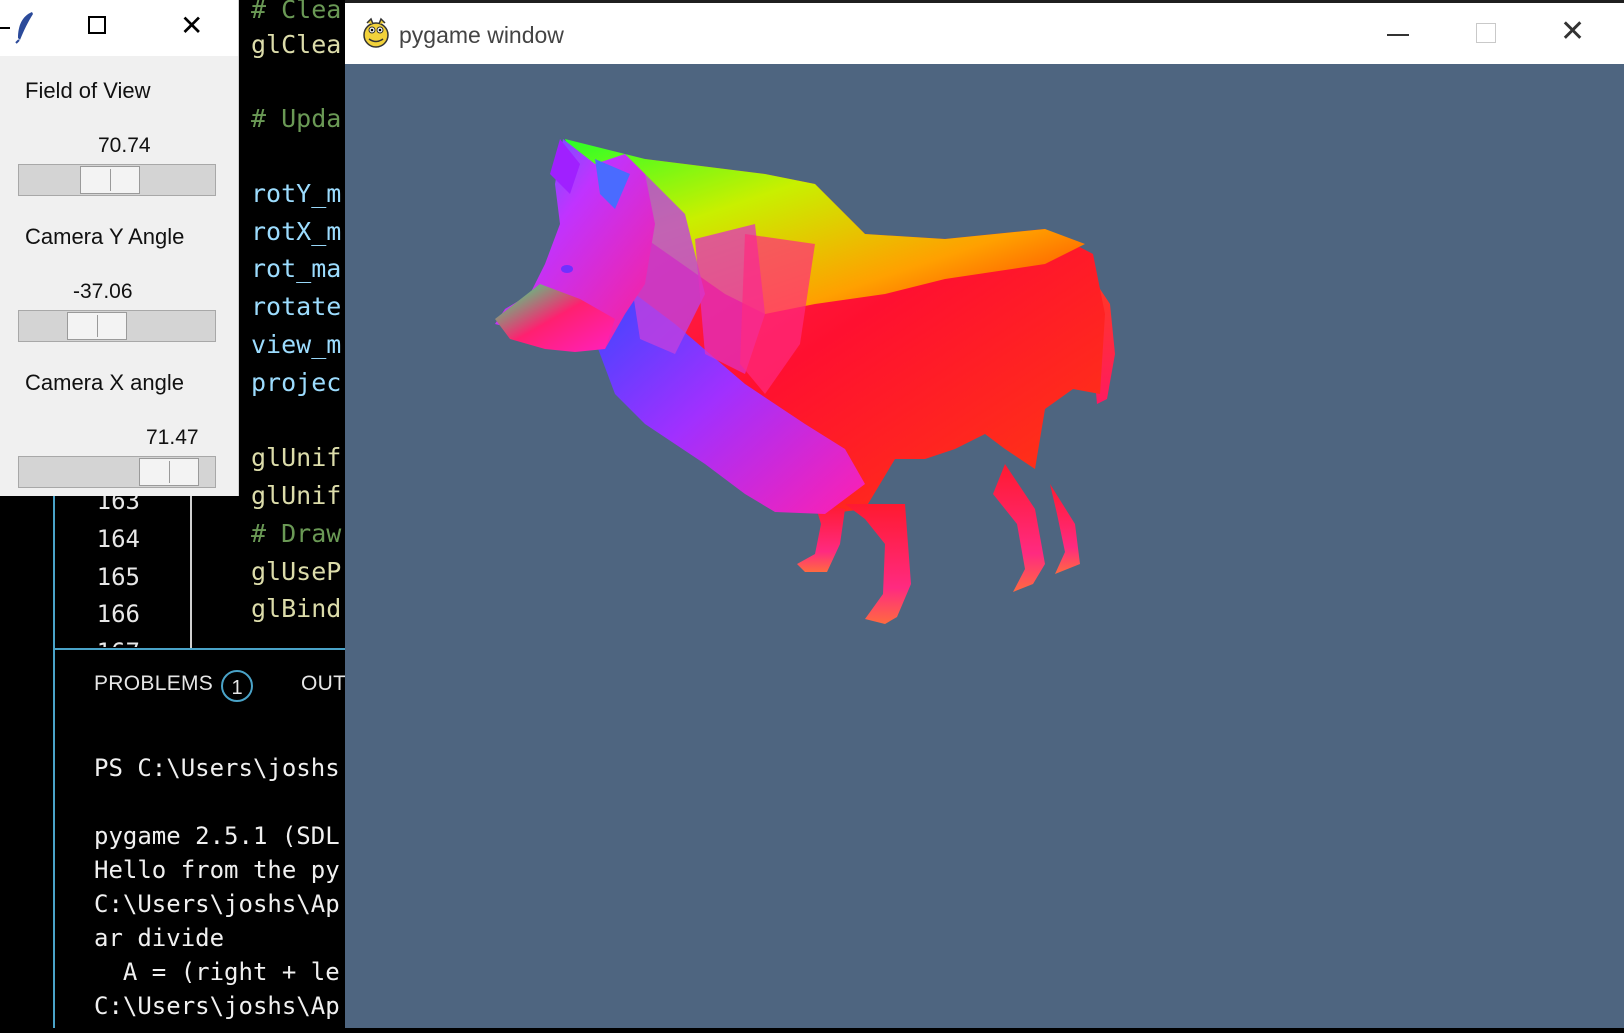 The height and width of the screenshot is (1033, 1624). I want to click on camera-x-slider, so click(117, 472).